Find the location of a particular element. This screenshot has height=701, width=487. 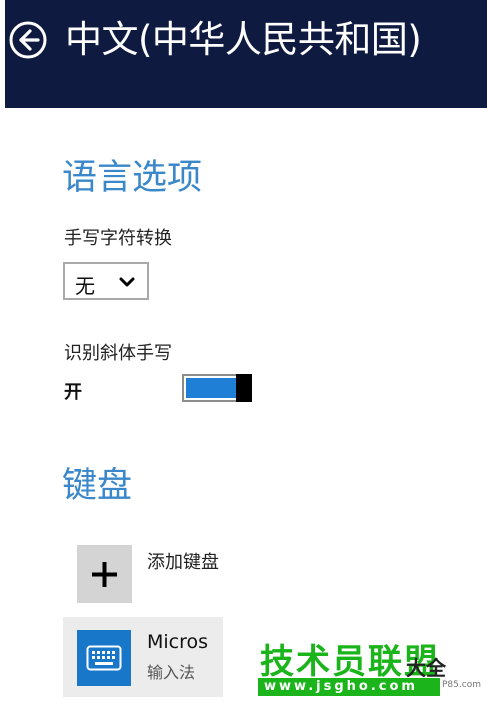

keyboard-subtitle: 输入法 is located at coordinates (171, 672).